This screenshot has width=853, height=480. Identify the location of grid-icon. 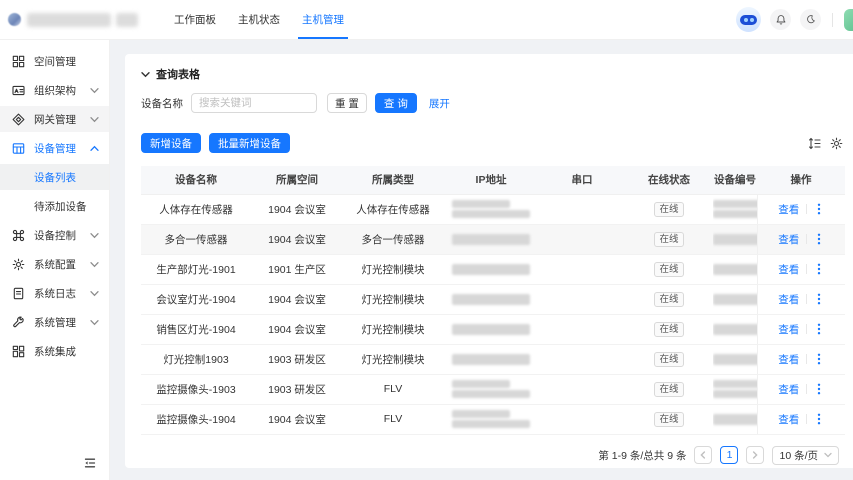
(18, 61).